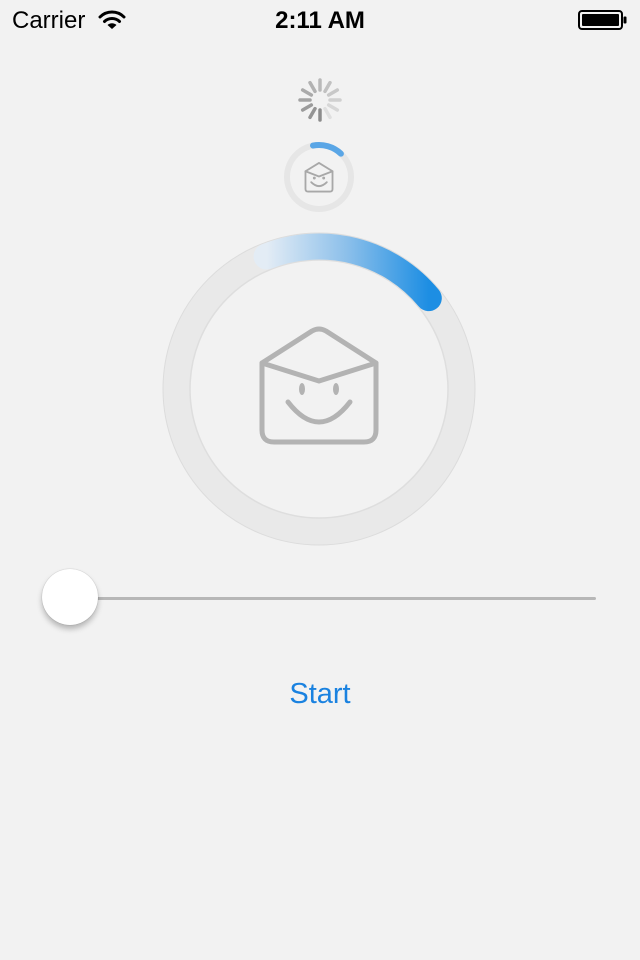  What do you see at coordinates (320, 100) in the screenshot?
I see `activity-spinner-icon` at bounding box center [320, 100].